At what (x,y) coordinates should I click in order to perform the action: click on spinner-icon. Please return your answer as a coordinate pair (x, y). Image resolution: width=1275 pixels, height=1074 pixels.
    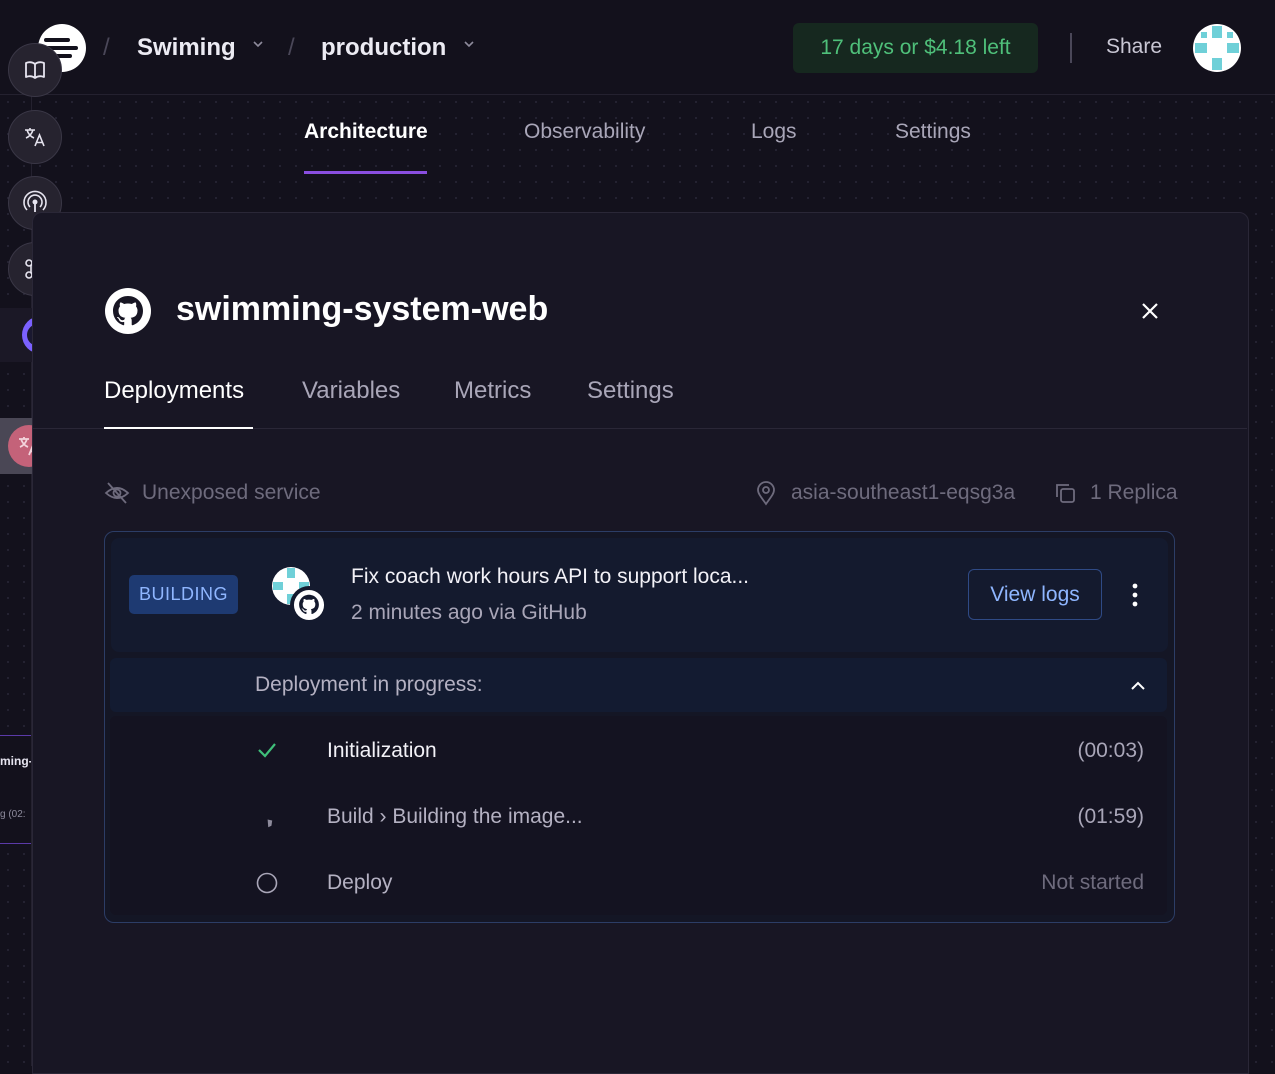
    Looking at the image, I should click on (270, 823).